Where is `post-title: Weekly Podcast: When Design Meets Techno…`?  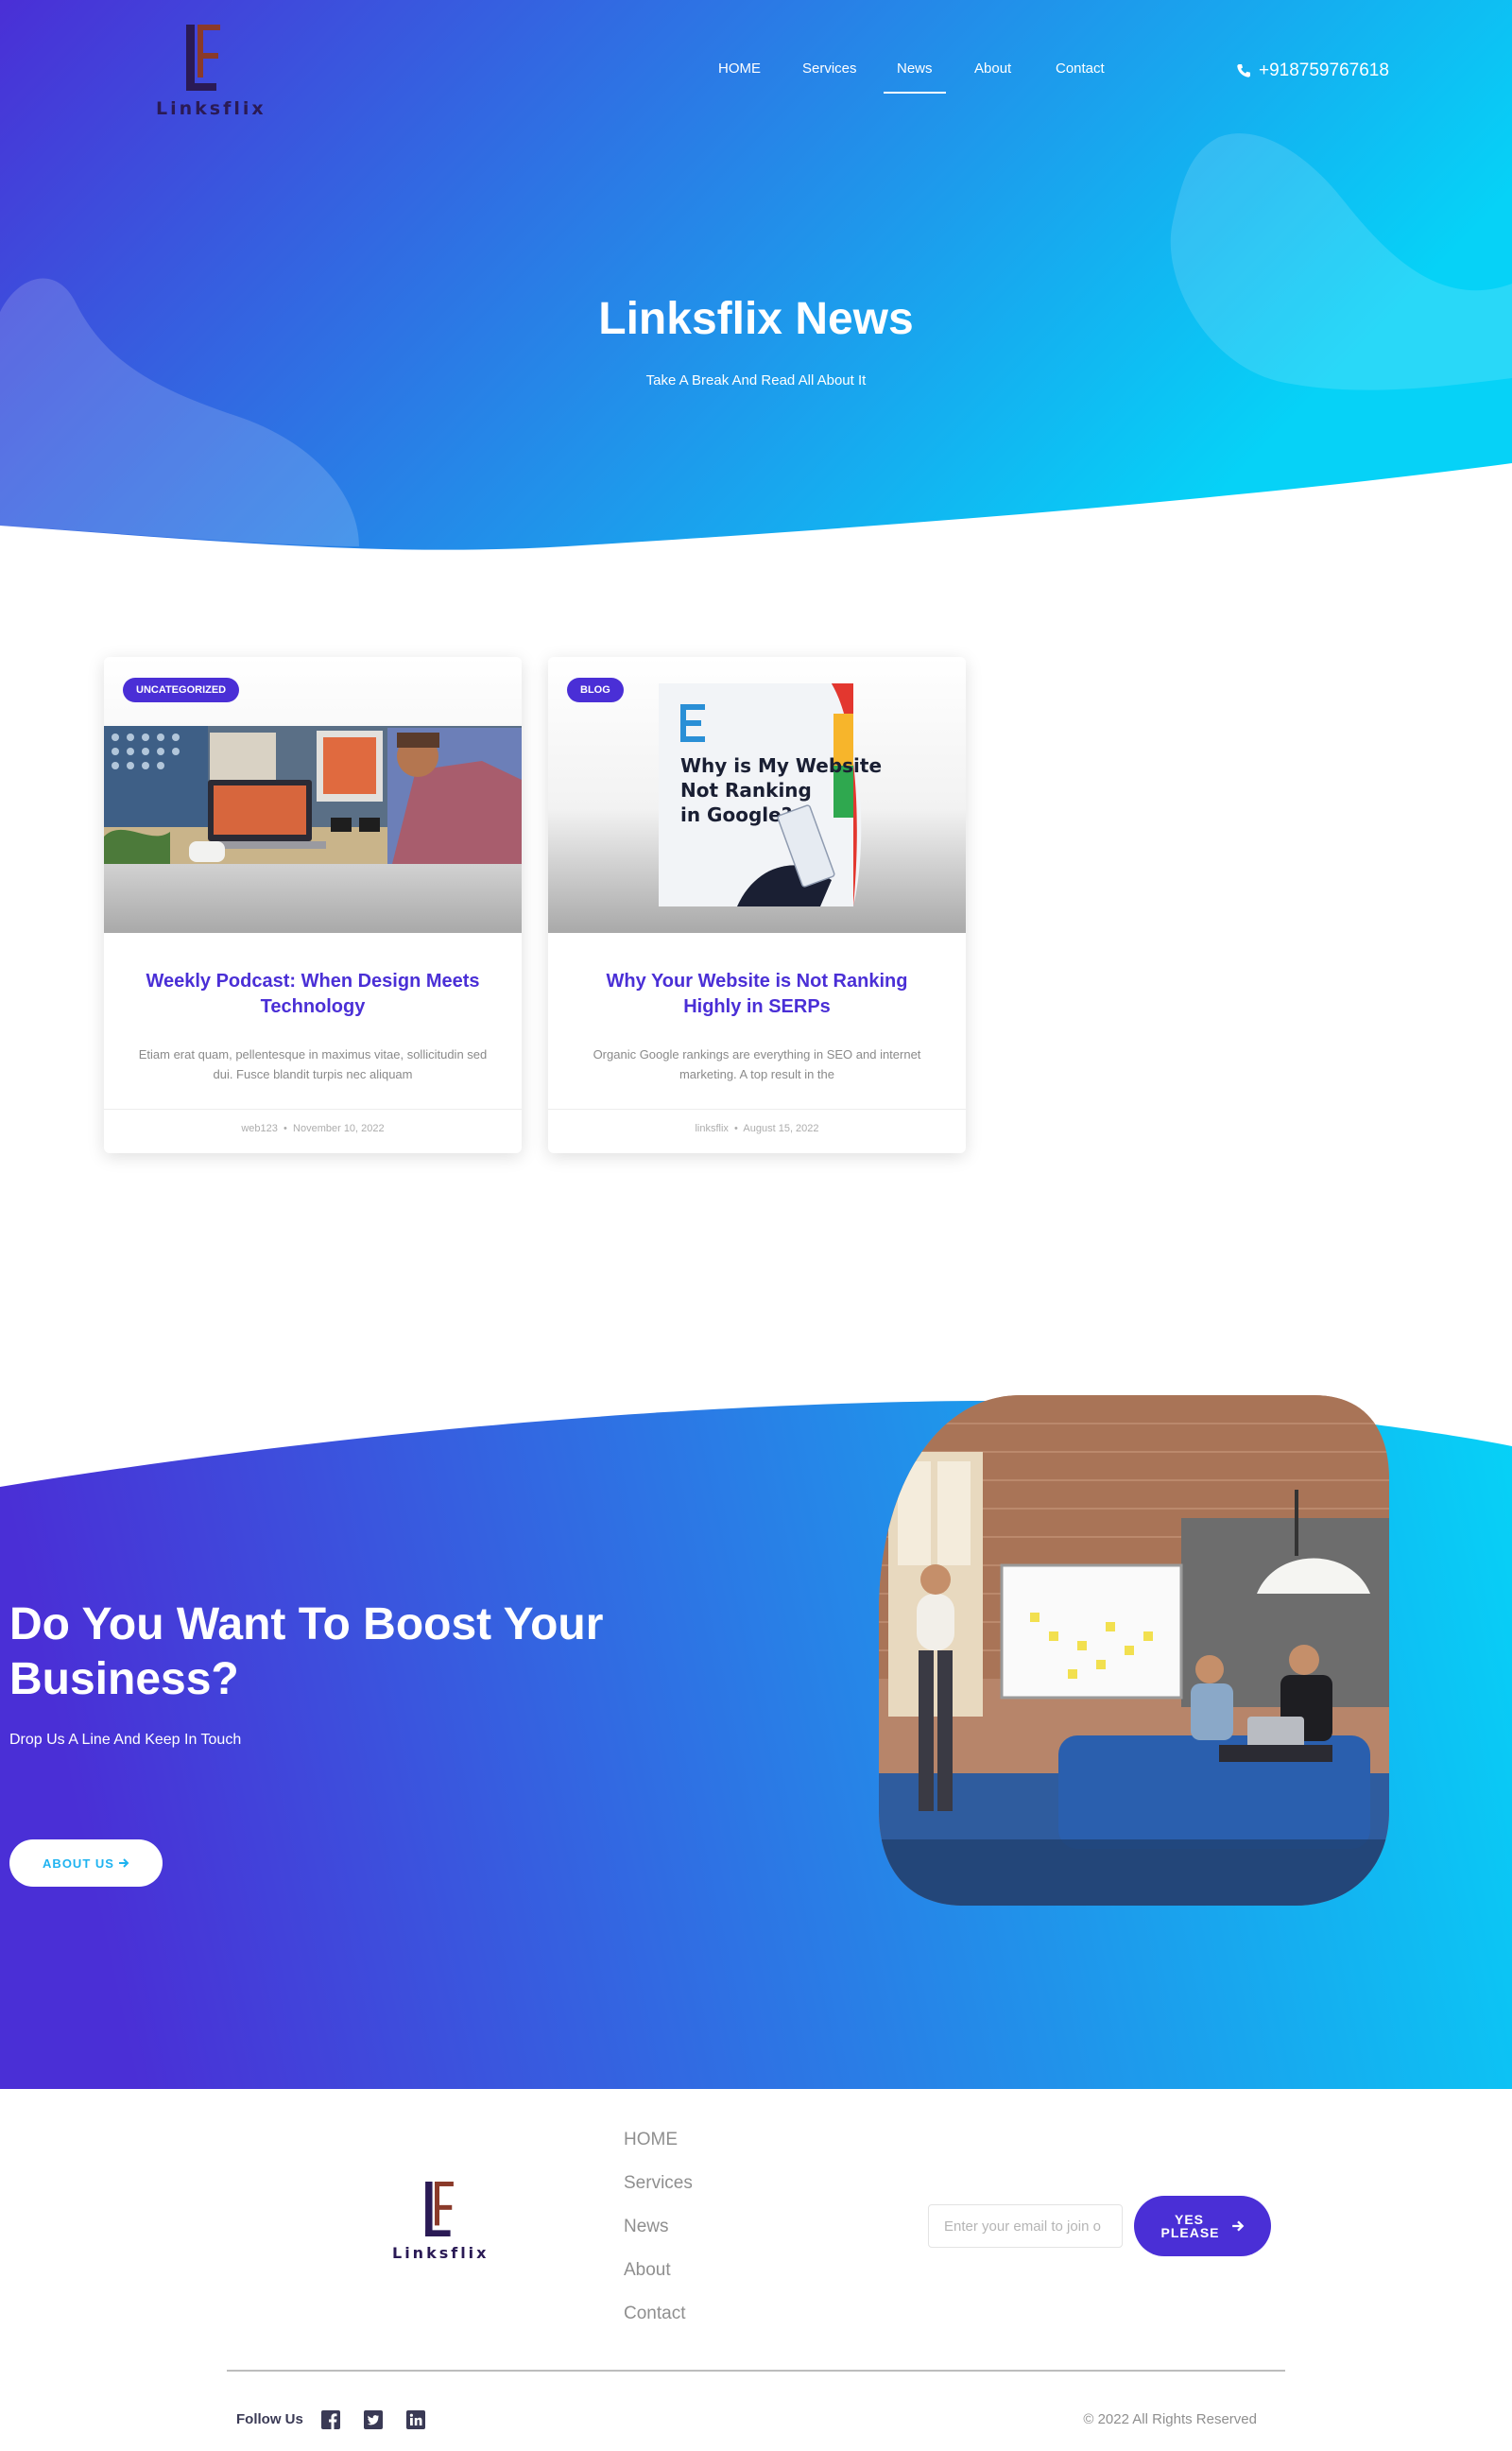 post-title: Weekly Podcast: When Design Meets Techno… is located at coordinates (312, 994).